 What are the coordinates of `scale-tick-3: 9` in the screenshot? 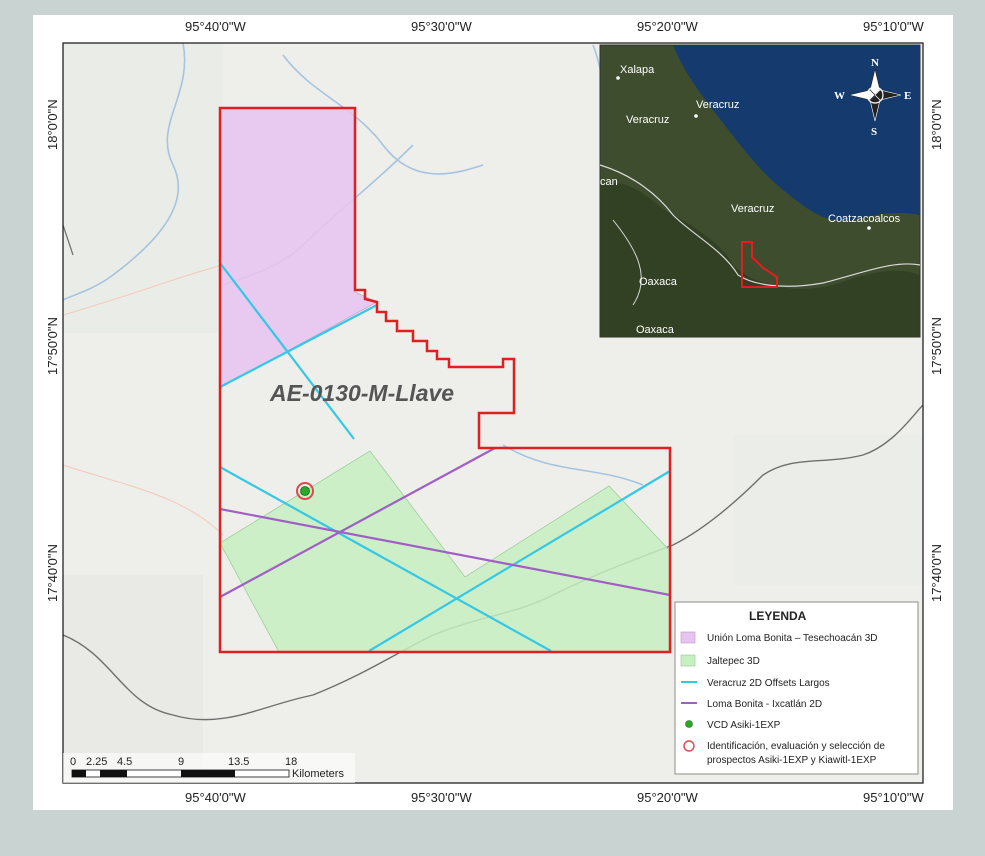 It's located at (181, 762).